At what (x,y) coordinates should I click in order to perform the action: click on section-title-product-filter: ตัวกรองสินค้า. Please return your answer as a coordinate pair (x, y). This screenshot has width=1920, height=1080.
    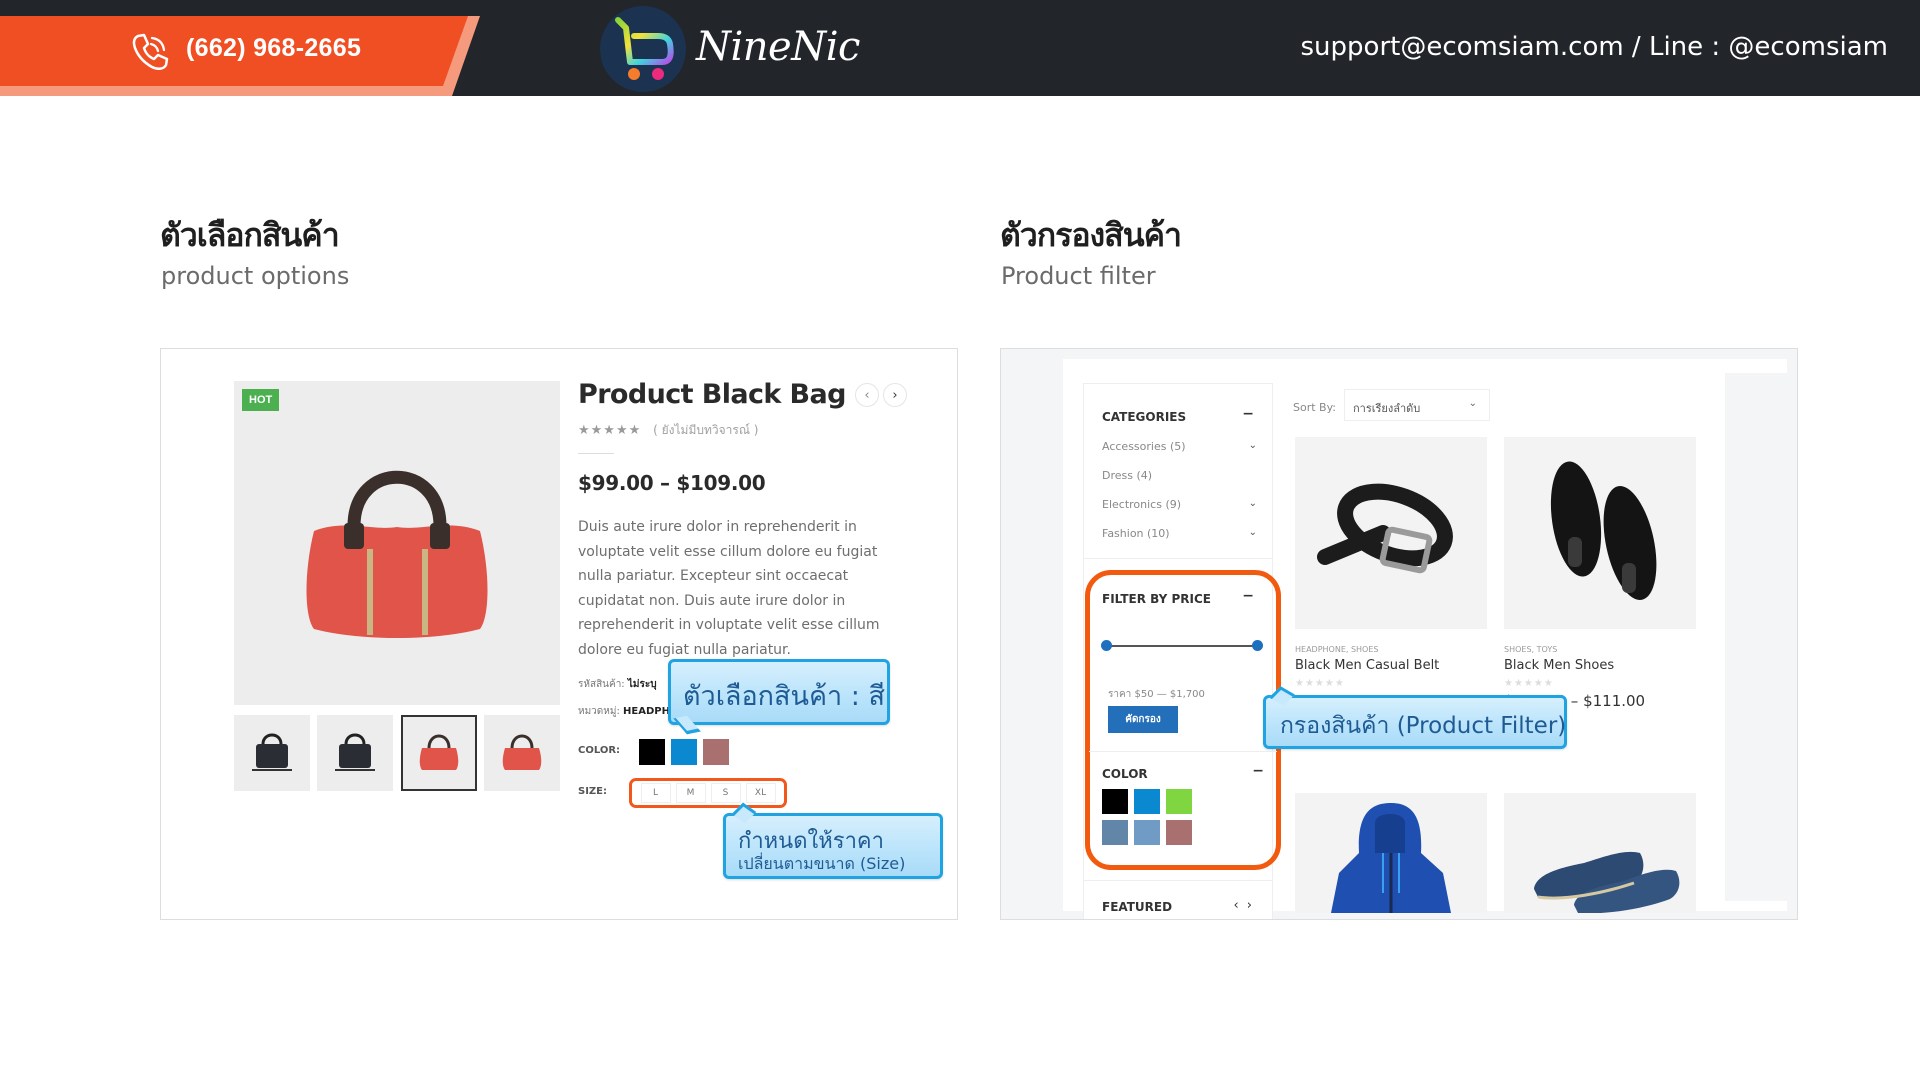
    Looking at the image, I should click on (1091, 235).